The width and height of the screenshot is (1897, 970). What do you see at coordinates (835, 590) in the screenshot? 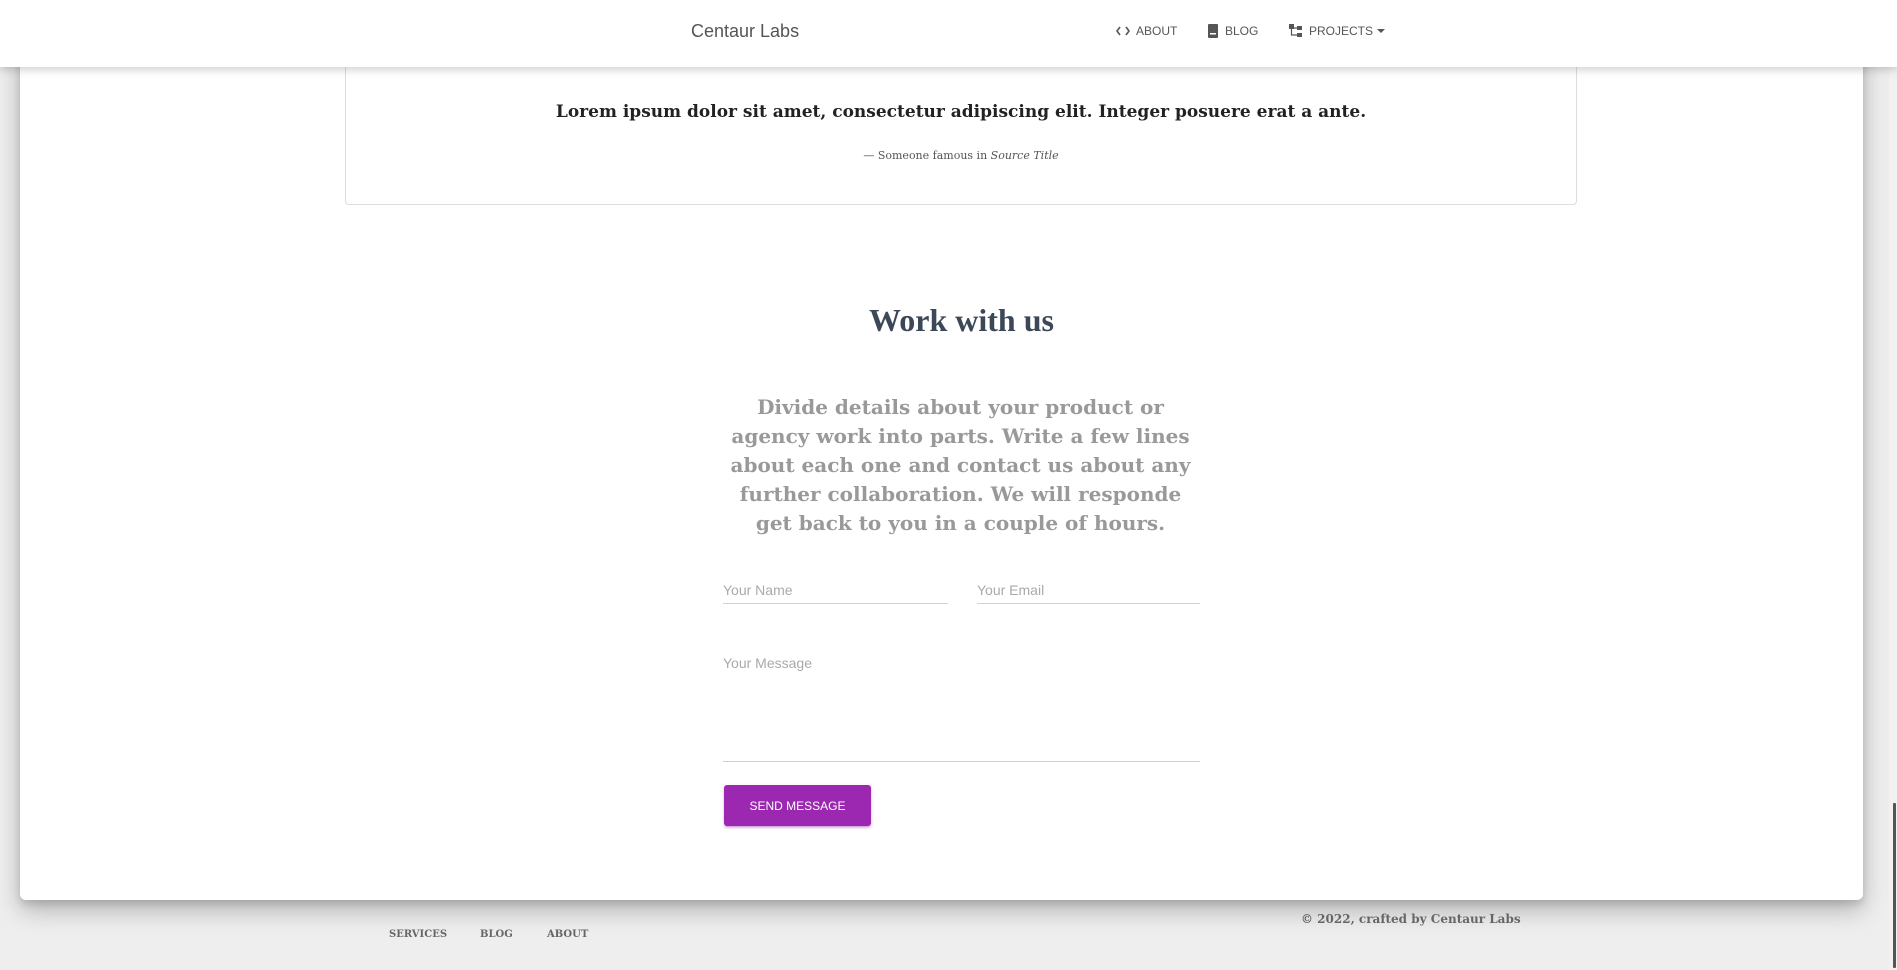
I see `name-field` at bounding box center [835, 590].